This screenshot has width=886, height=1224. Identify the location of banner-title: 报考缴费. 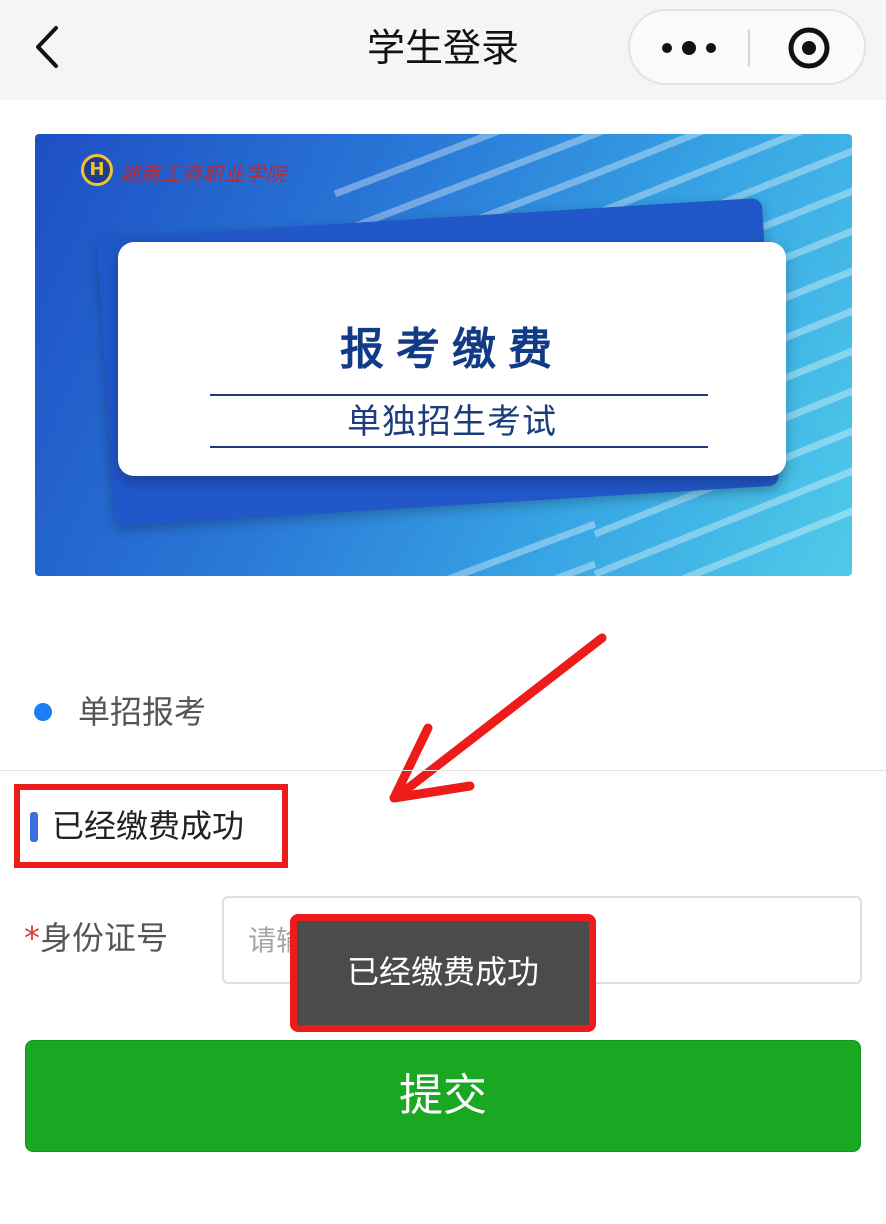
(452, 349).